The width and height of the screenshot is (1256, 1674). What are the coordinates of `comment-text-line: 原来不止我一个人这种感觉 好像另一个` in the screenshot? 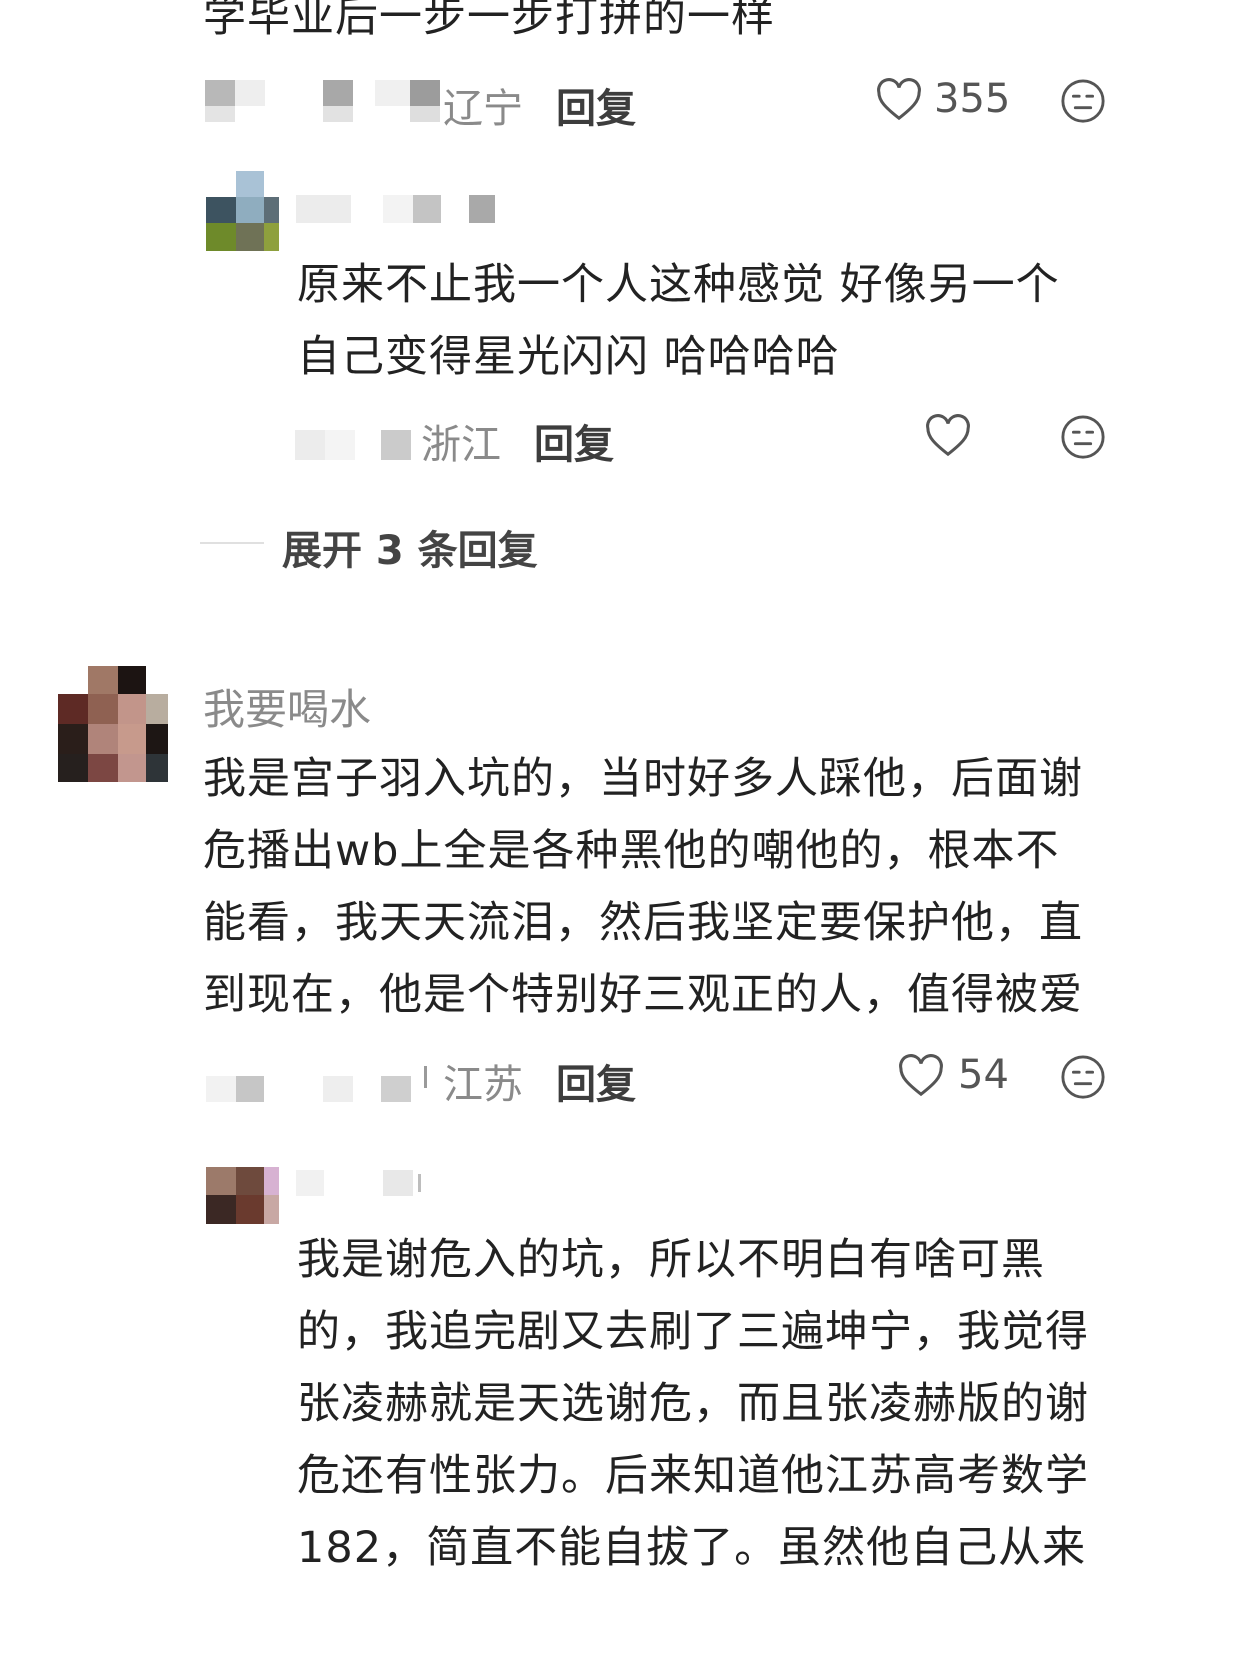 It's located at (678, 285).